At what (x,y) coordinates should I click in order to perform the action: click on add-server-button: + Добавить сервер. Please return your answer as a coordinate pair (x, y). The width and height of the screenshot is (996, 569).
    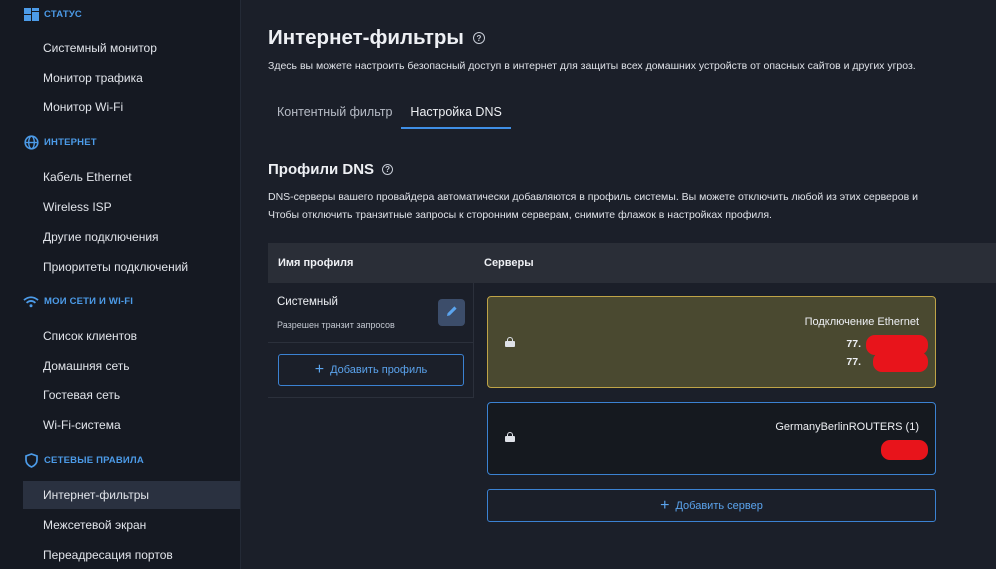
    Looking at the image, I should click on (711, 505).